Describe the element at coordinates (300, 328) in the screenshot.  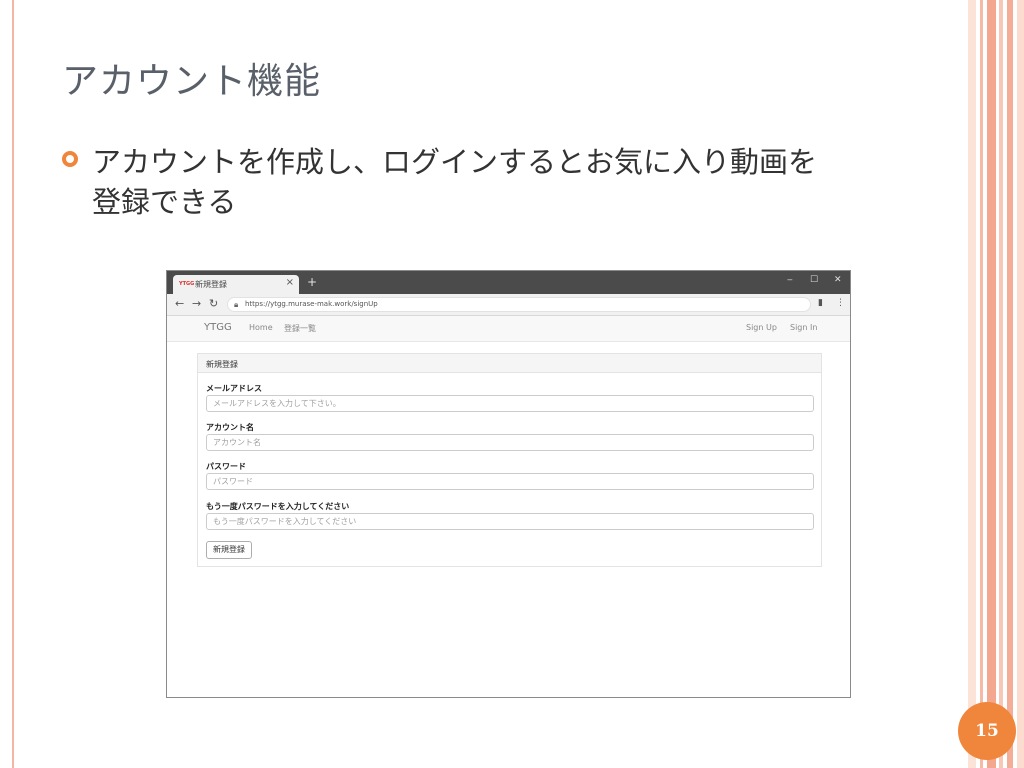
I see `nav-list: 登録一覧` at that location.